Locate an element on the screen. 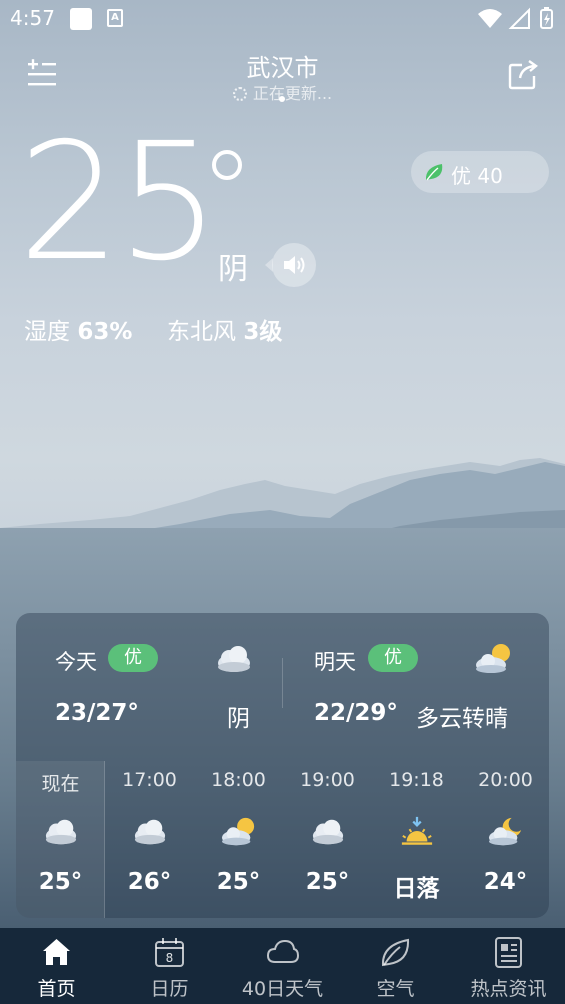 The image size is (565, 1004). news-icon is located at coordinates (508, 952).